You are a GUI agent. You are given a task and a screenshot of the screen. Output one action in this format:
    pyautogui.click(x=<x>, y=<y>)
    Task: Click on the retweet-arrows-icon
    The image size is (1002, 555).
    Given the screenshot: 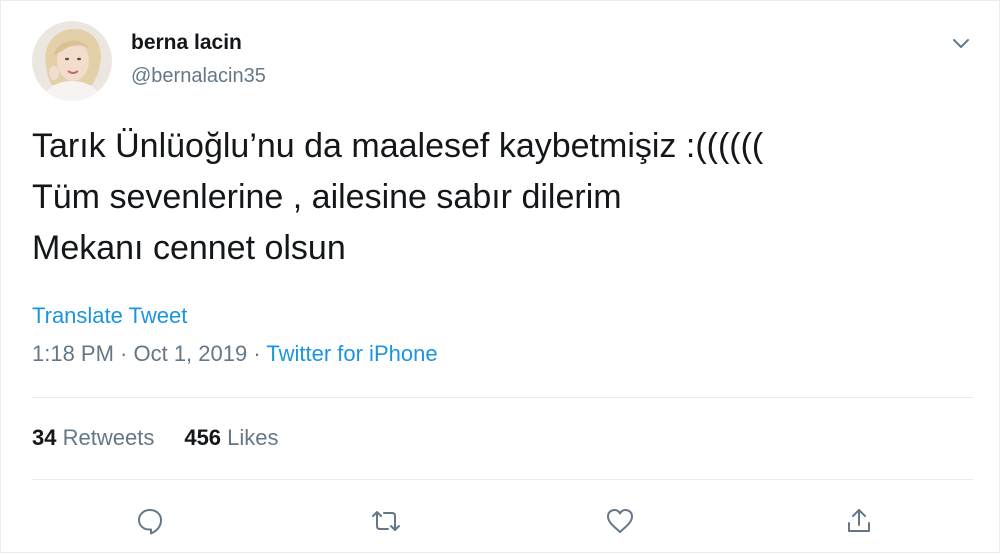 What is the action you would take?
    pyautogui.click(x=386, y=521)
    